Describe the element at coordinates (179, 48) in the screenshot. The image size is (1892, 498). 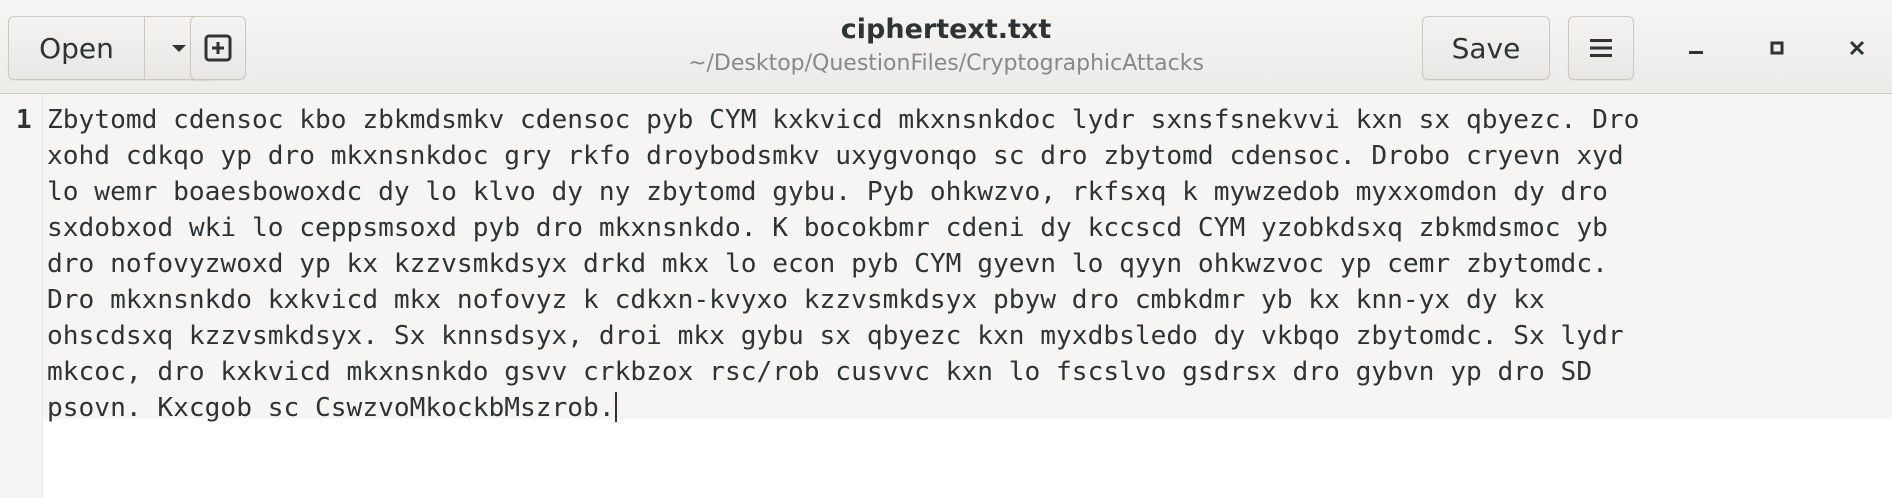
I see `chevron-down-icon` at that location.